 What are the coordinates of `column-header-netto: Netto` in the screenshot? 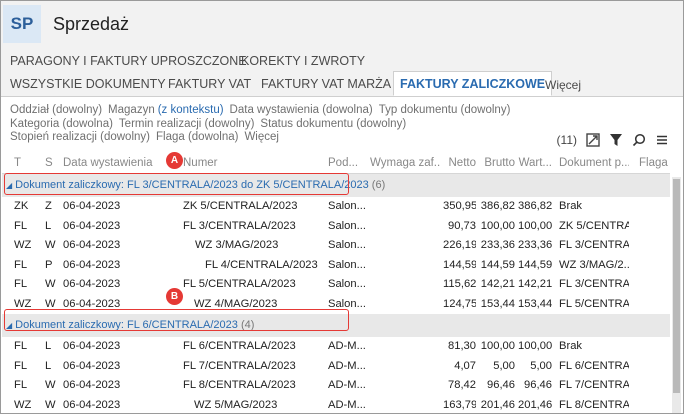 It's located at (460, 163).